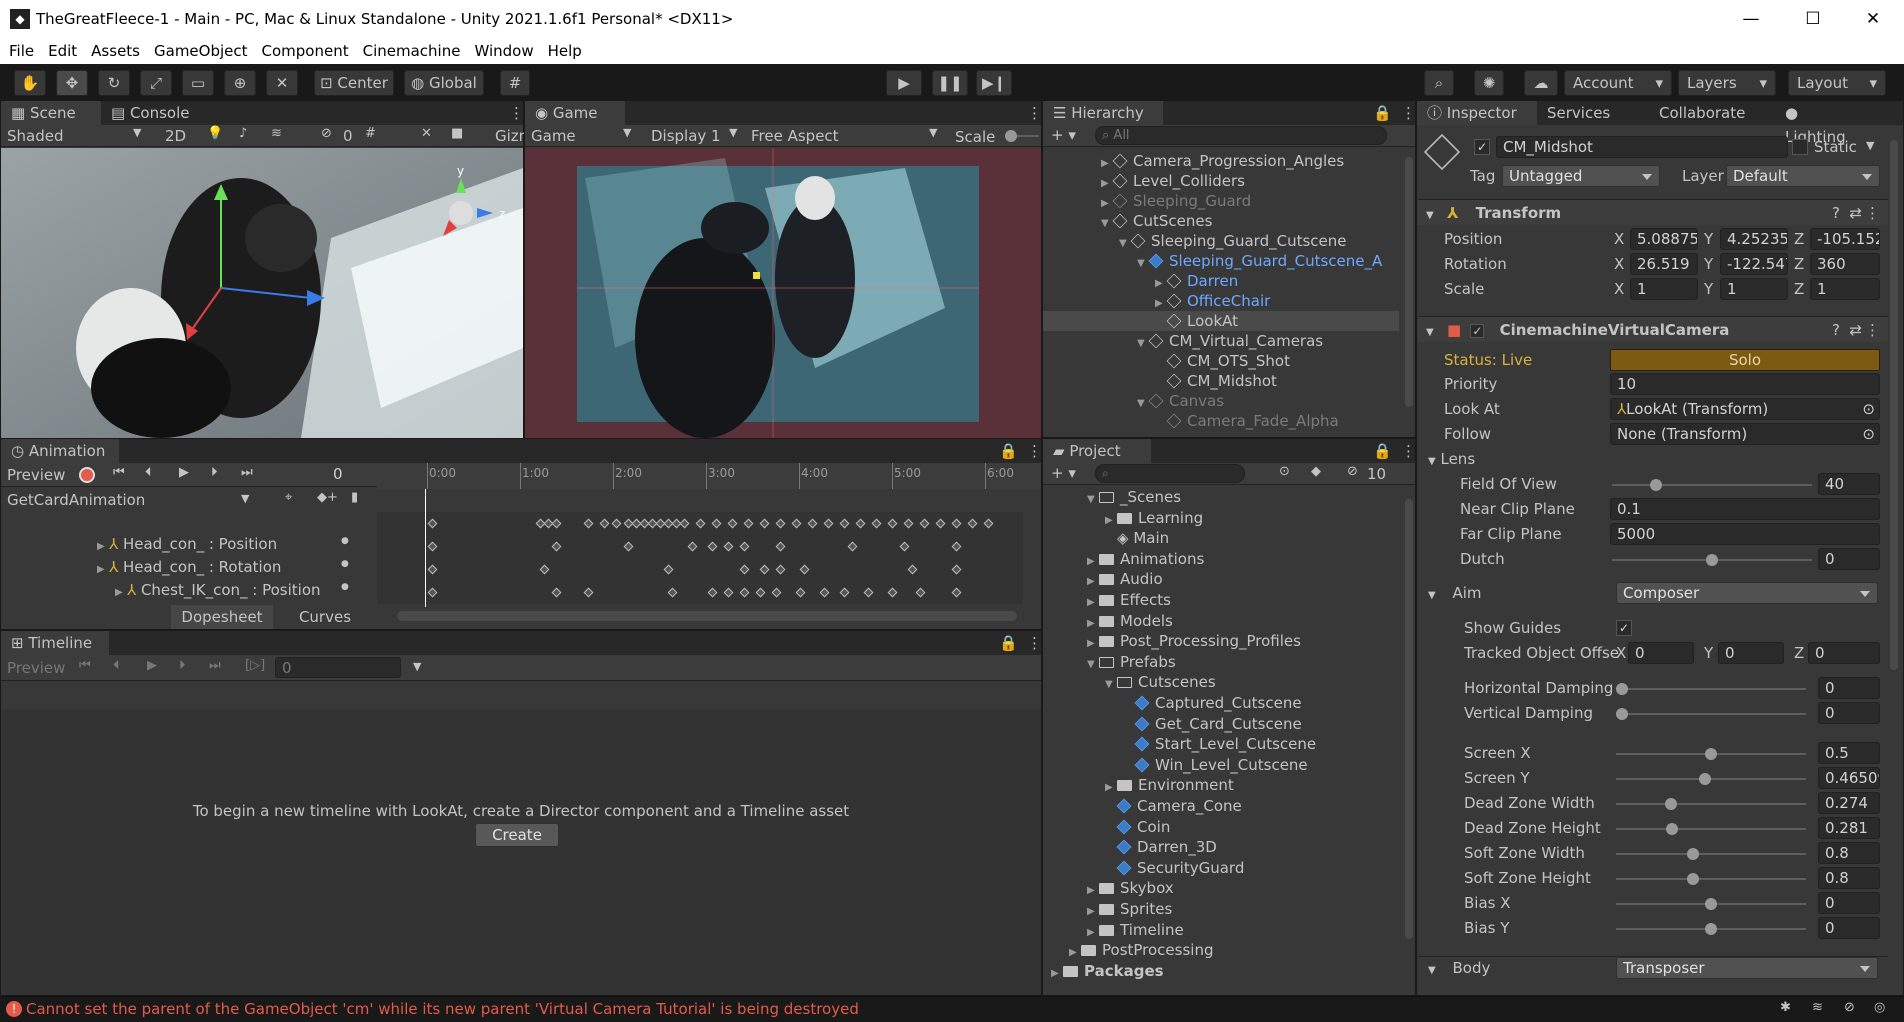 The height and width of the screenshot is (1022, 1904). What do you see at coordinates (218, 591) in the screenshot?
I see `animated-property-row: ▶ ⅄ Chest_IK_con_ : Position` at bounding box center [218, 591].